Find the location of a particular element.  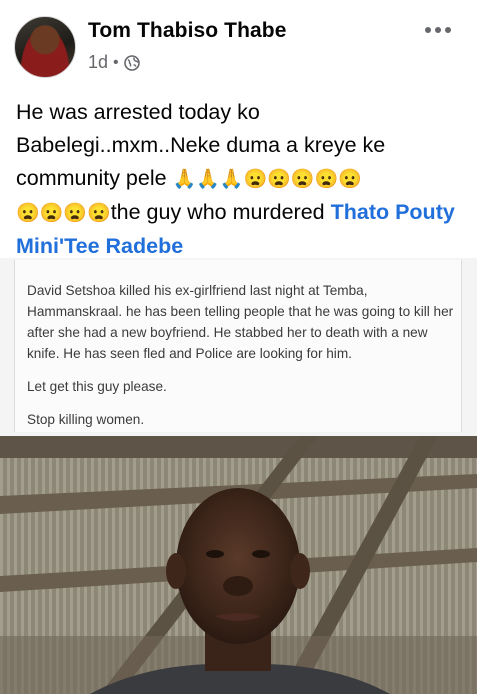

post-header: Tom Thabiso Thabe 1d • is located at coordinates (238, 44).